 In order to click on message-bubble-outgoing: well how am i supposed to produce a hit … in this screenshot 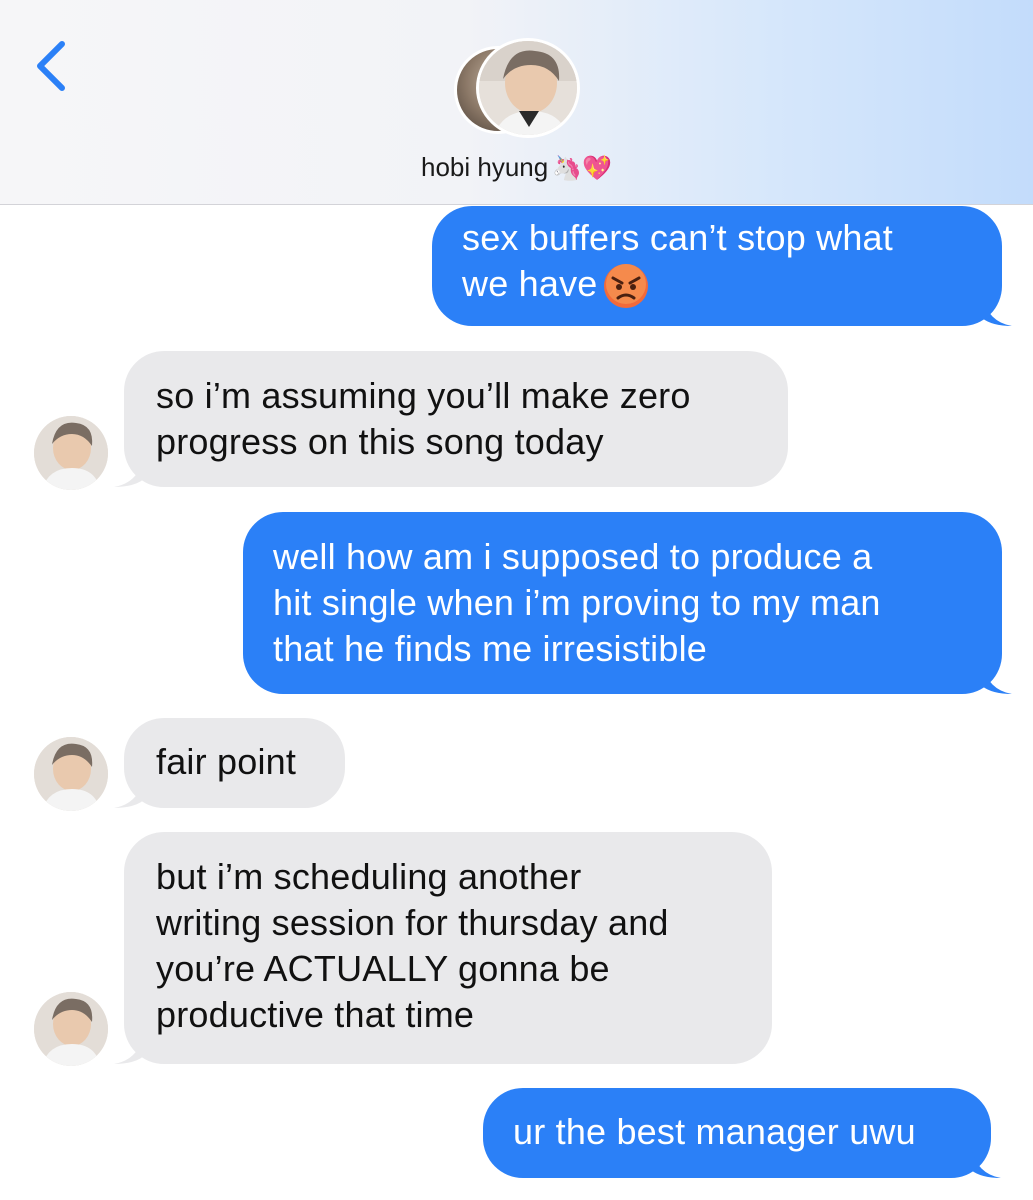, I will do `click(627, 603)`.